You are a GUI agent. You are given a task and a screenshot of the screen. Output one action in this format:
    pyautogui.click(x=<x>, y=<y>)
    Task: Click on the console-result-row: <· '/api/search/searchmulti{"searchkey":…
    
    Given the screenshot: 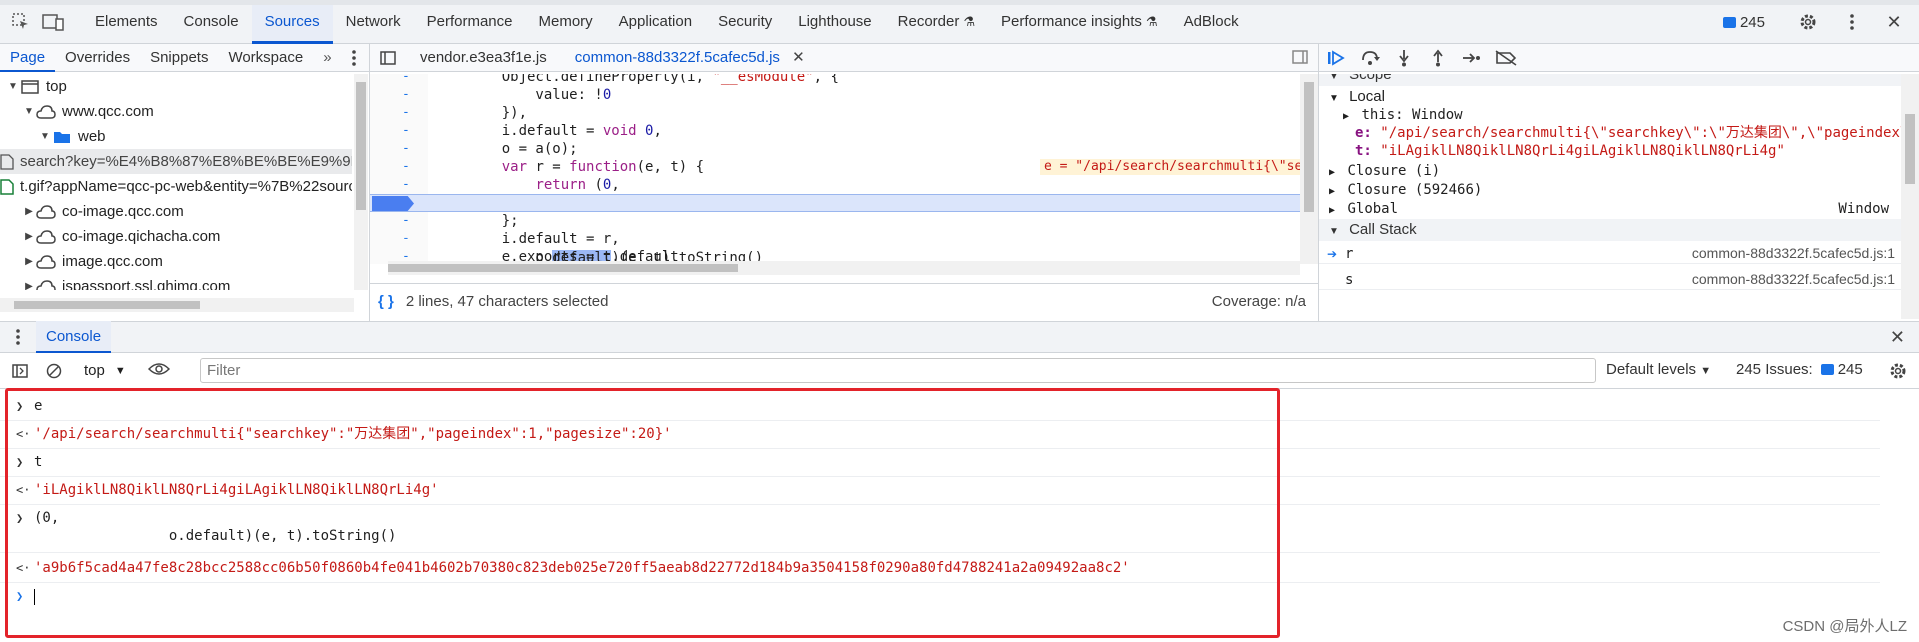 What is the action you would take?
    pyautogui.click(x=940, y=437)
    